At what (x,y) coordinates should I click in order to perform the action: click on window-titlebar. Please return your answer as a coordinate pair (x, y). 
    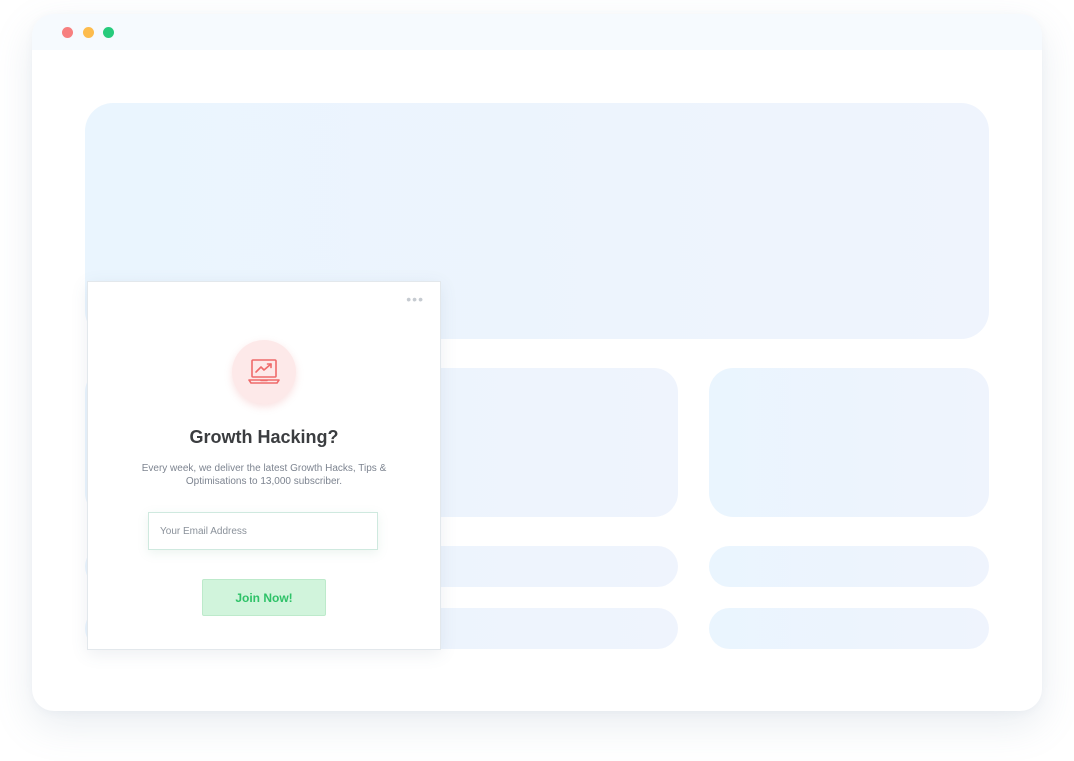
    Looking at the image, I should click on (537, 32).